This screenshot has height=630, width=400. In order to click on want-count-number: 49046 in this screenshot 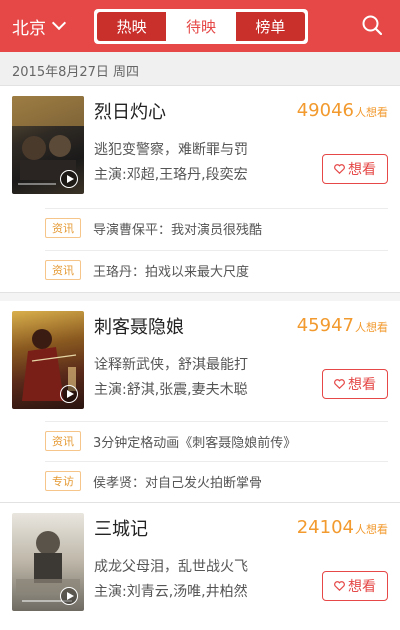, I will do `click(325, 110)`.